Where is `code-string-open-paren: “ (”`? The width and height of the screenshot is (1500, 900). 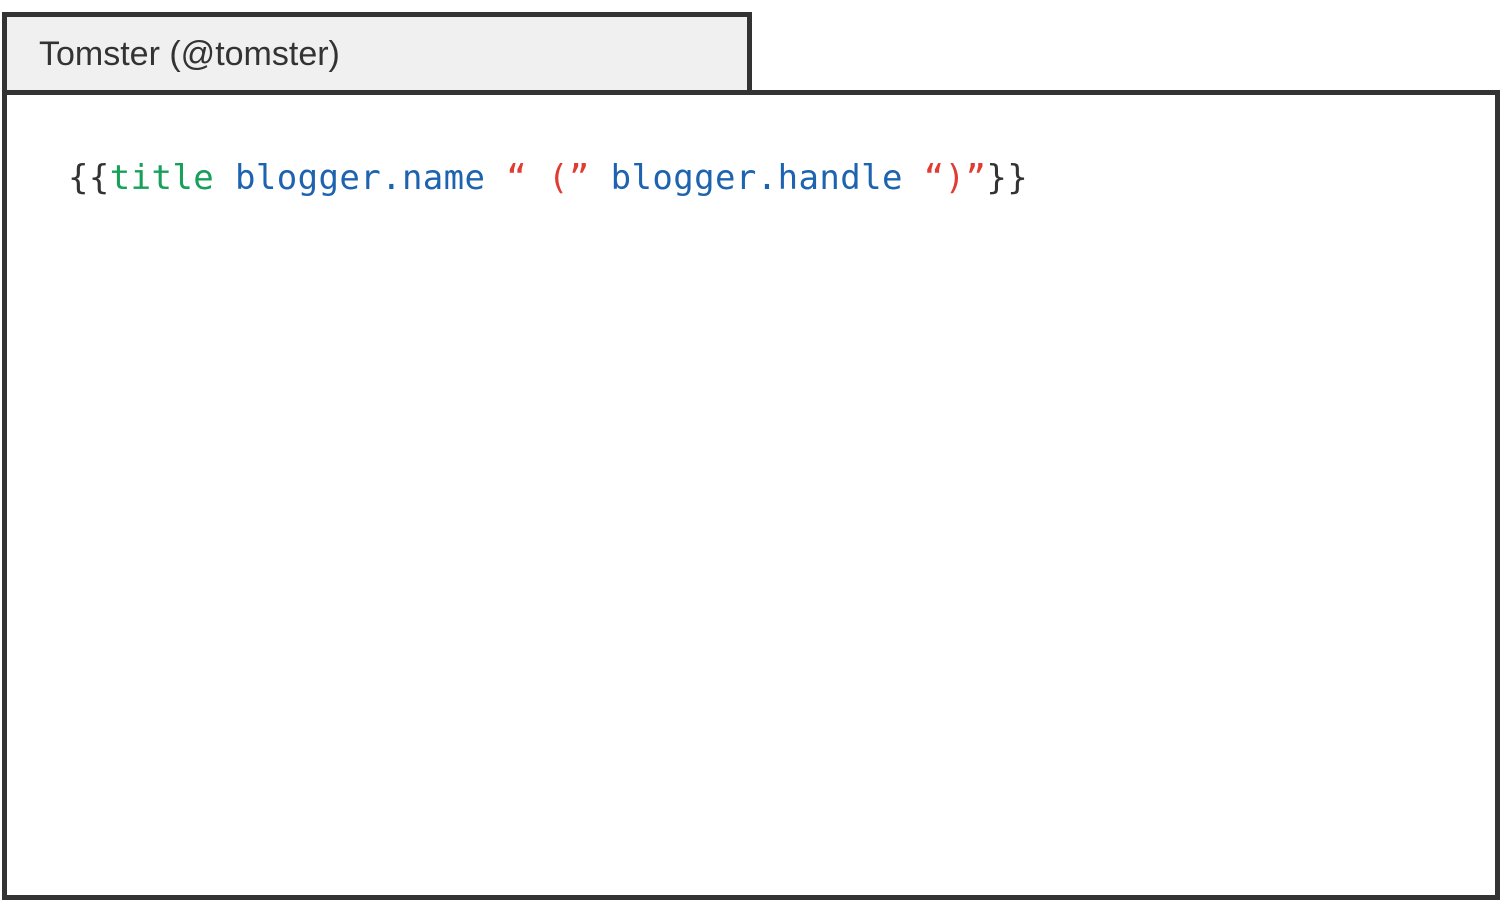 code-string-open-paren: “ (” is located at coordinates (548, 178).